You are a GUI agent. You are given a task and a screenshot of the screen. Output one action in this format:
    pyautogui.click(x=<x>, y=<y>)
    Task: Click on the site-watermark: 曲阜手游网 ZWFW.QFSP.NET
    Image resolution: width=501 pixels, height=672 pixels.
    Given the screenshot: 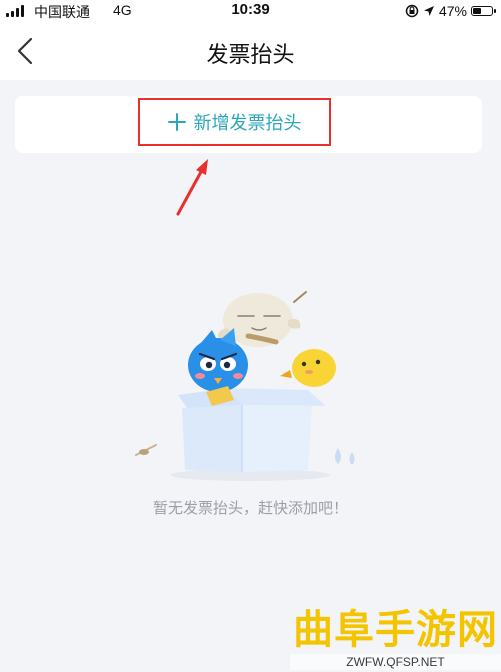 What is the action you would take?
    pyautogui.click(x=395, y=639)
    